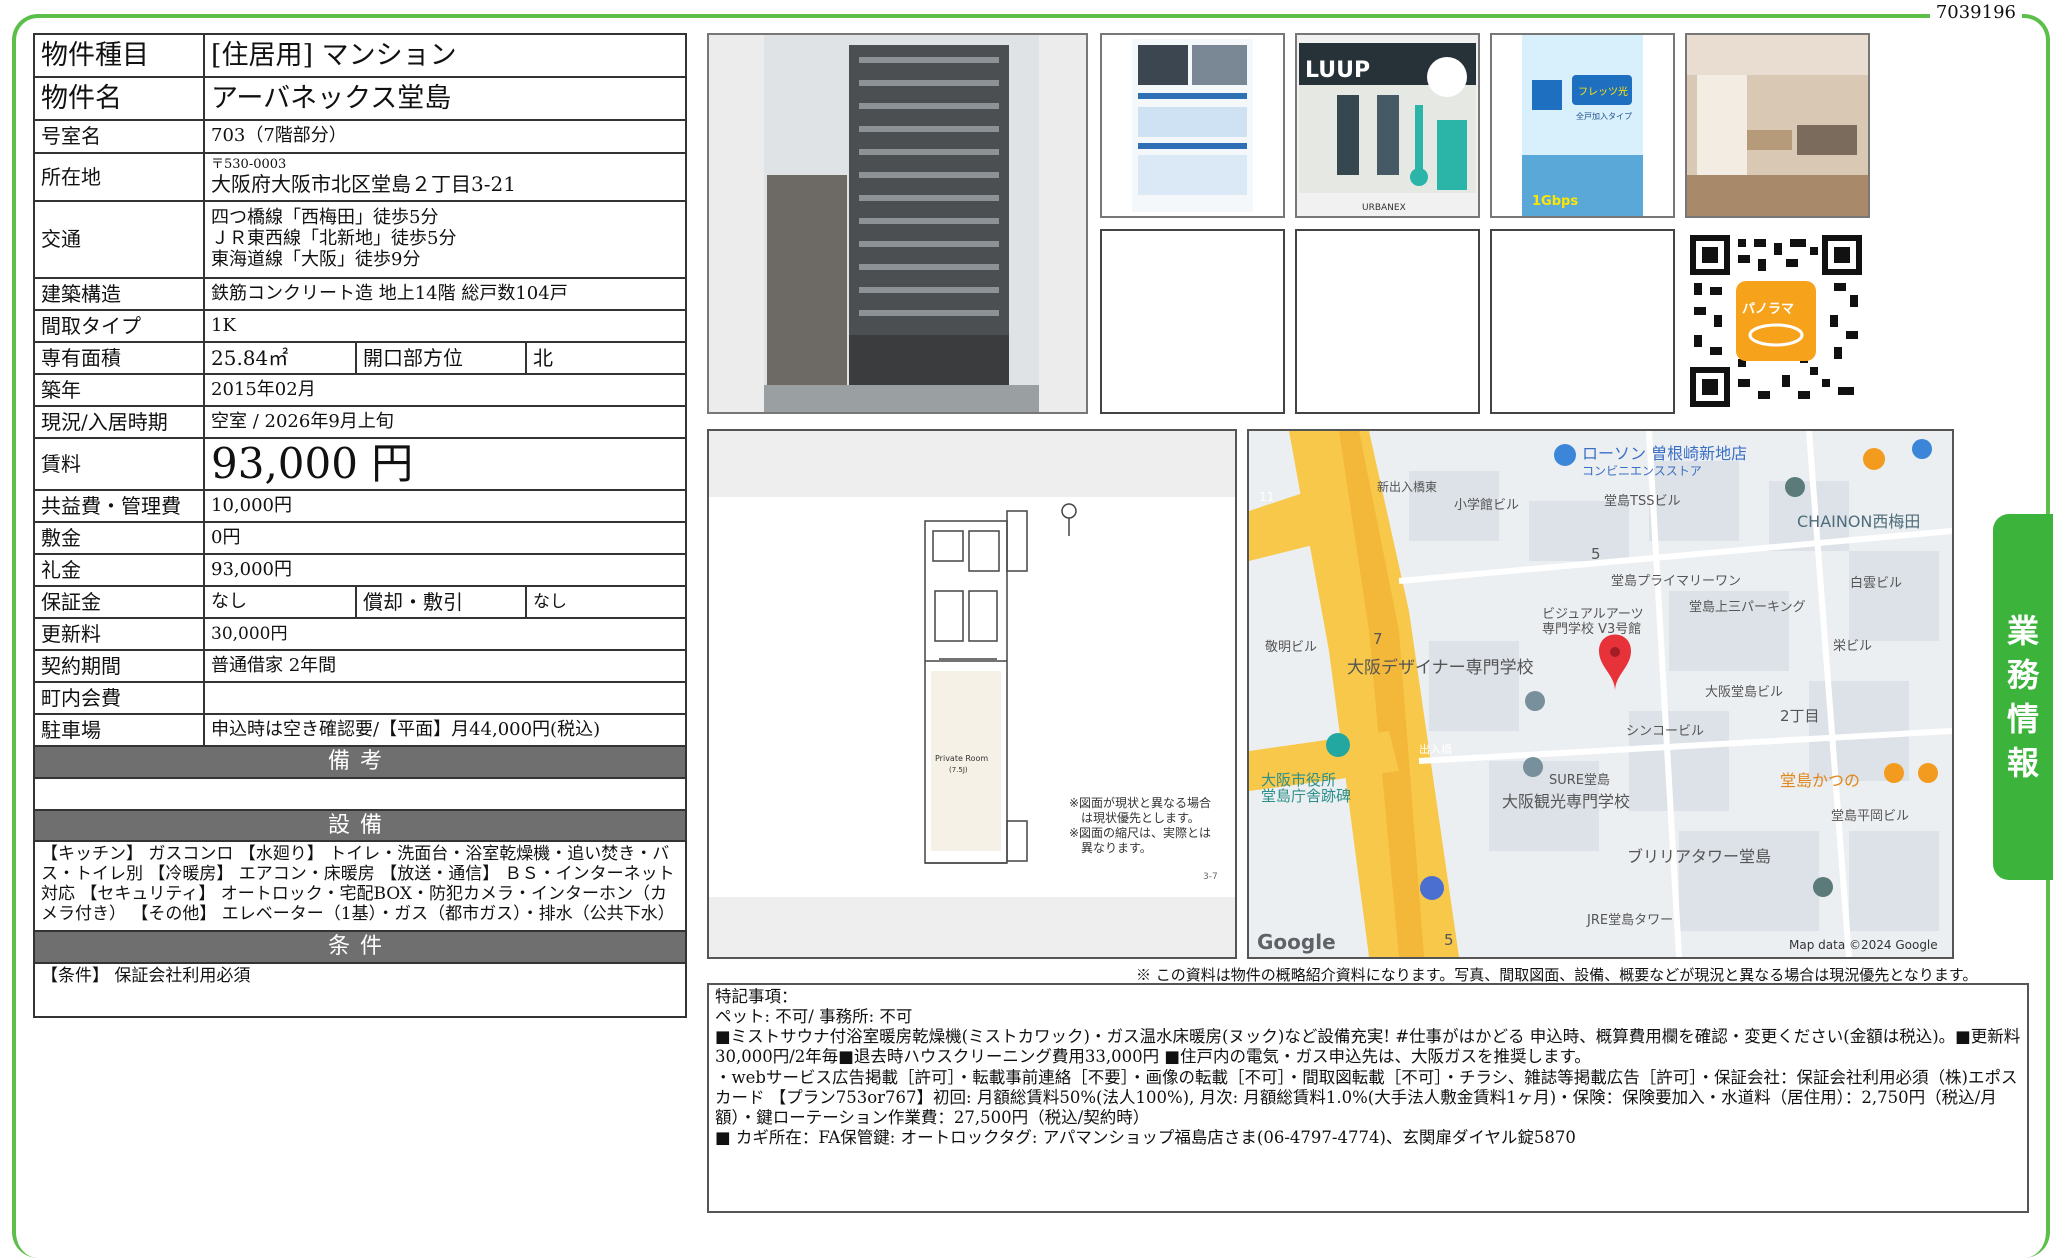  Describe the element at coordinates (441, 358) in the screenshot. I see `opening-label: 開口部方位` at that location.